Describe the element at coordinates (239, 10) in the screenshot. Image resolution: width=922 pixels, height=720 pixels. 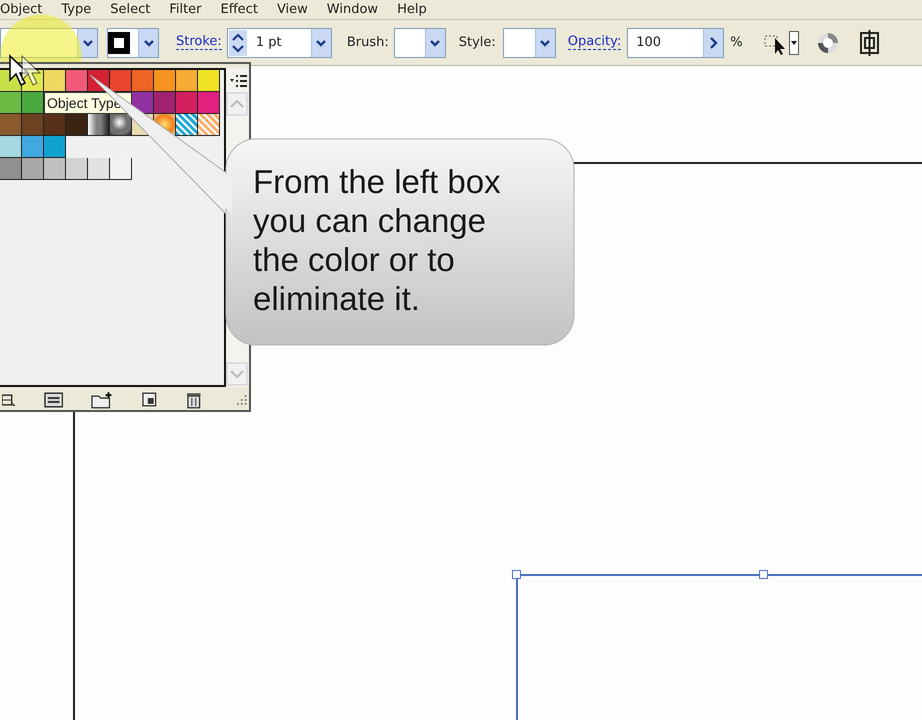
I see `menu-item: Effect` at that location.